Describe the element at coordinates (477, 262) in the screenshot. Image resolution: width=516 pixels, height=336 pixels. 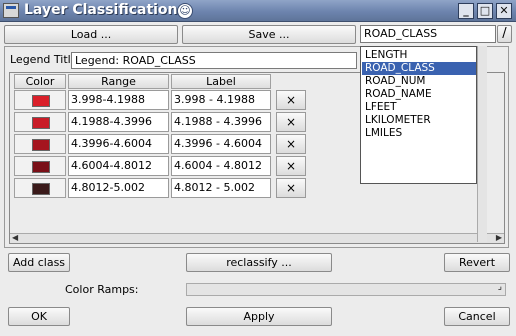
I see `revert-button: Revert` at that location.